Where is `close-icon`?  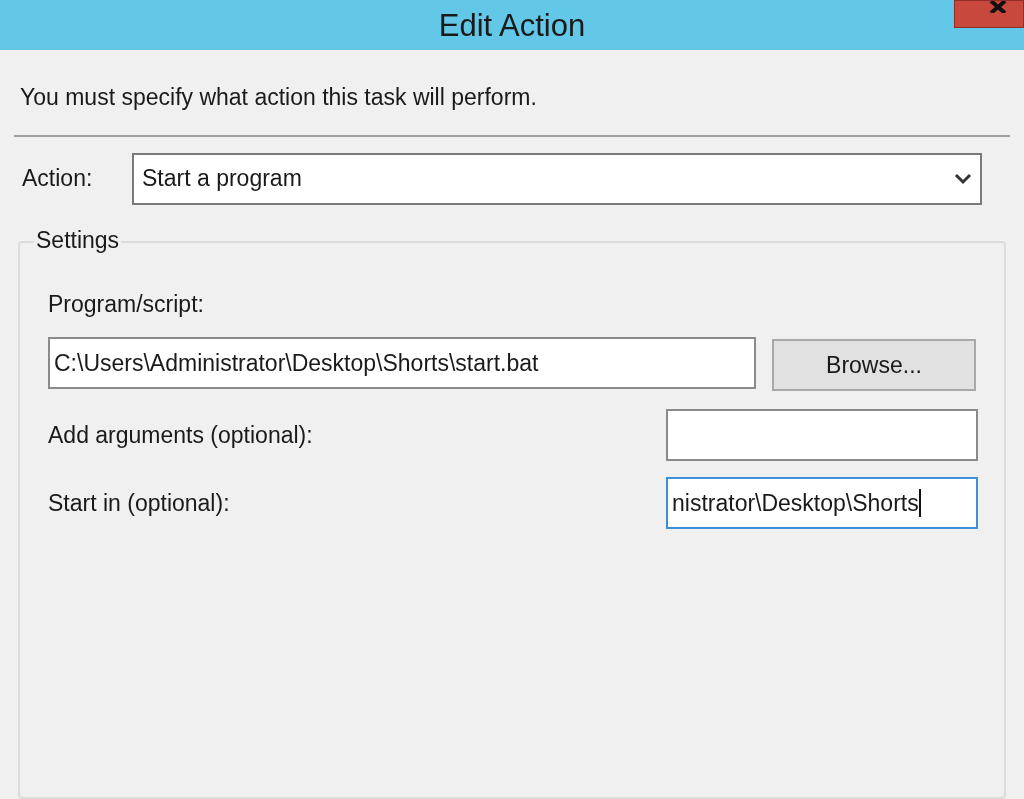
close-icon is located at coordinates (998, 7).